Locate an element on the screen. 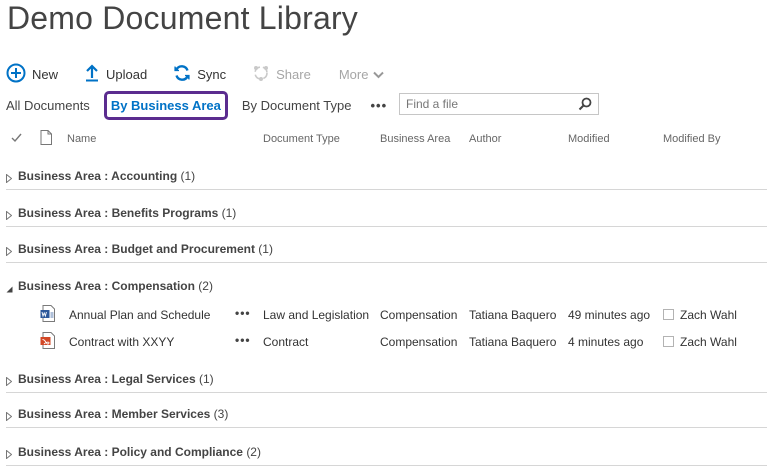 The image size is (771, 469). new-button: New is located at coordinates (32, 74).